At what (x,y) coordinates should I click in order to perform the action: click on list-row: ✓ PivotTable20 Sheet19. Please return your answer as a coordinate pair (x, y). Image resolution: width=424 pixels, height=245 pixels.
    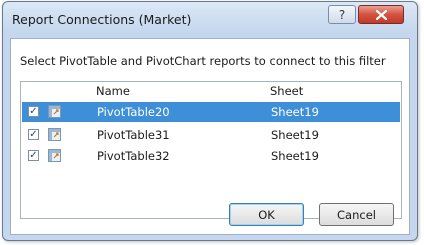
    Looking at the image, I should click on (211, 112).